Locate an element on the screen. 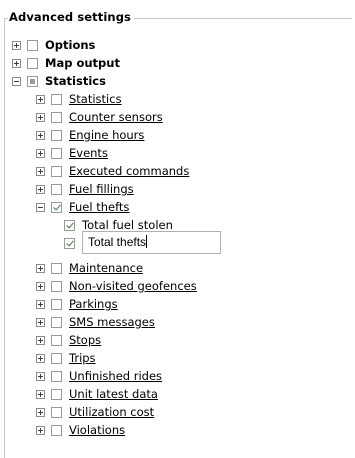 This screenshot has width=355, height=458. executed-commands-label: Executed commands is located at coordinates (129, 171).